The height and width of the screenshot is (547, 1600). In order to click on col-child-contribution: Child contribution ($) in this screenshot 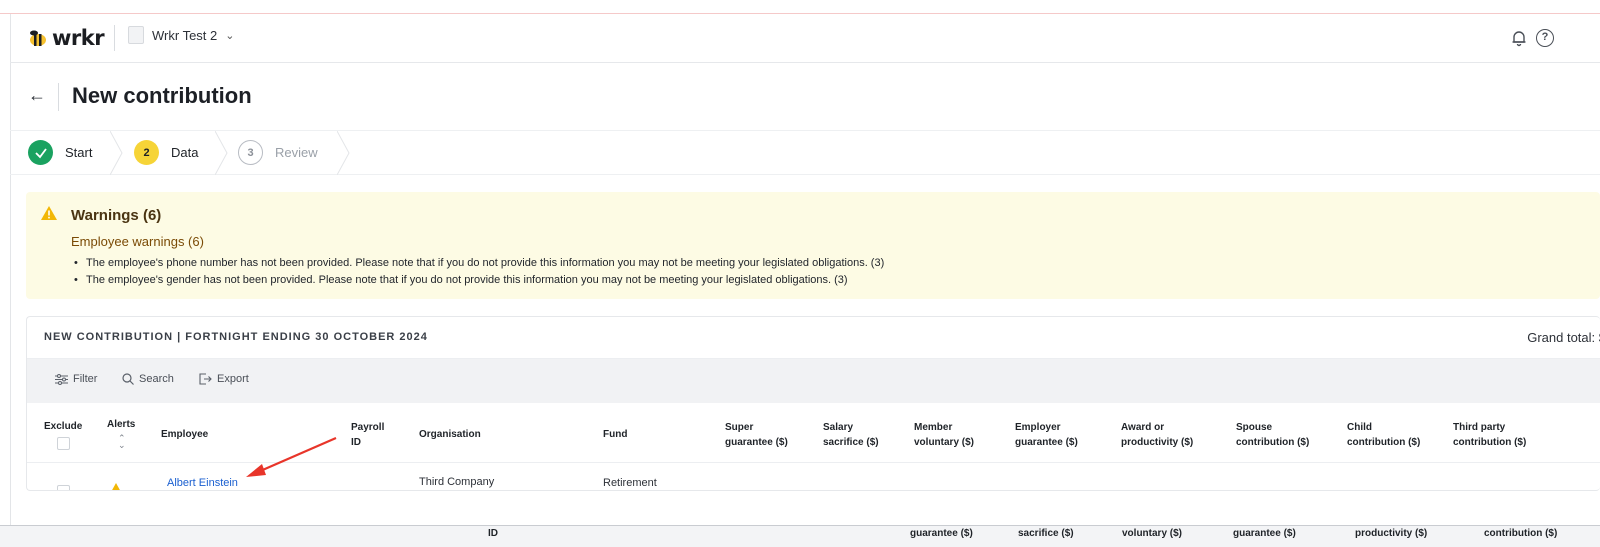, I will do `click(1383, 435)`.